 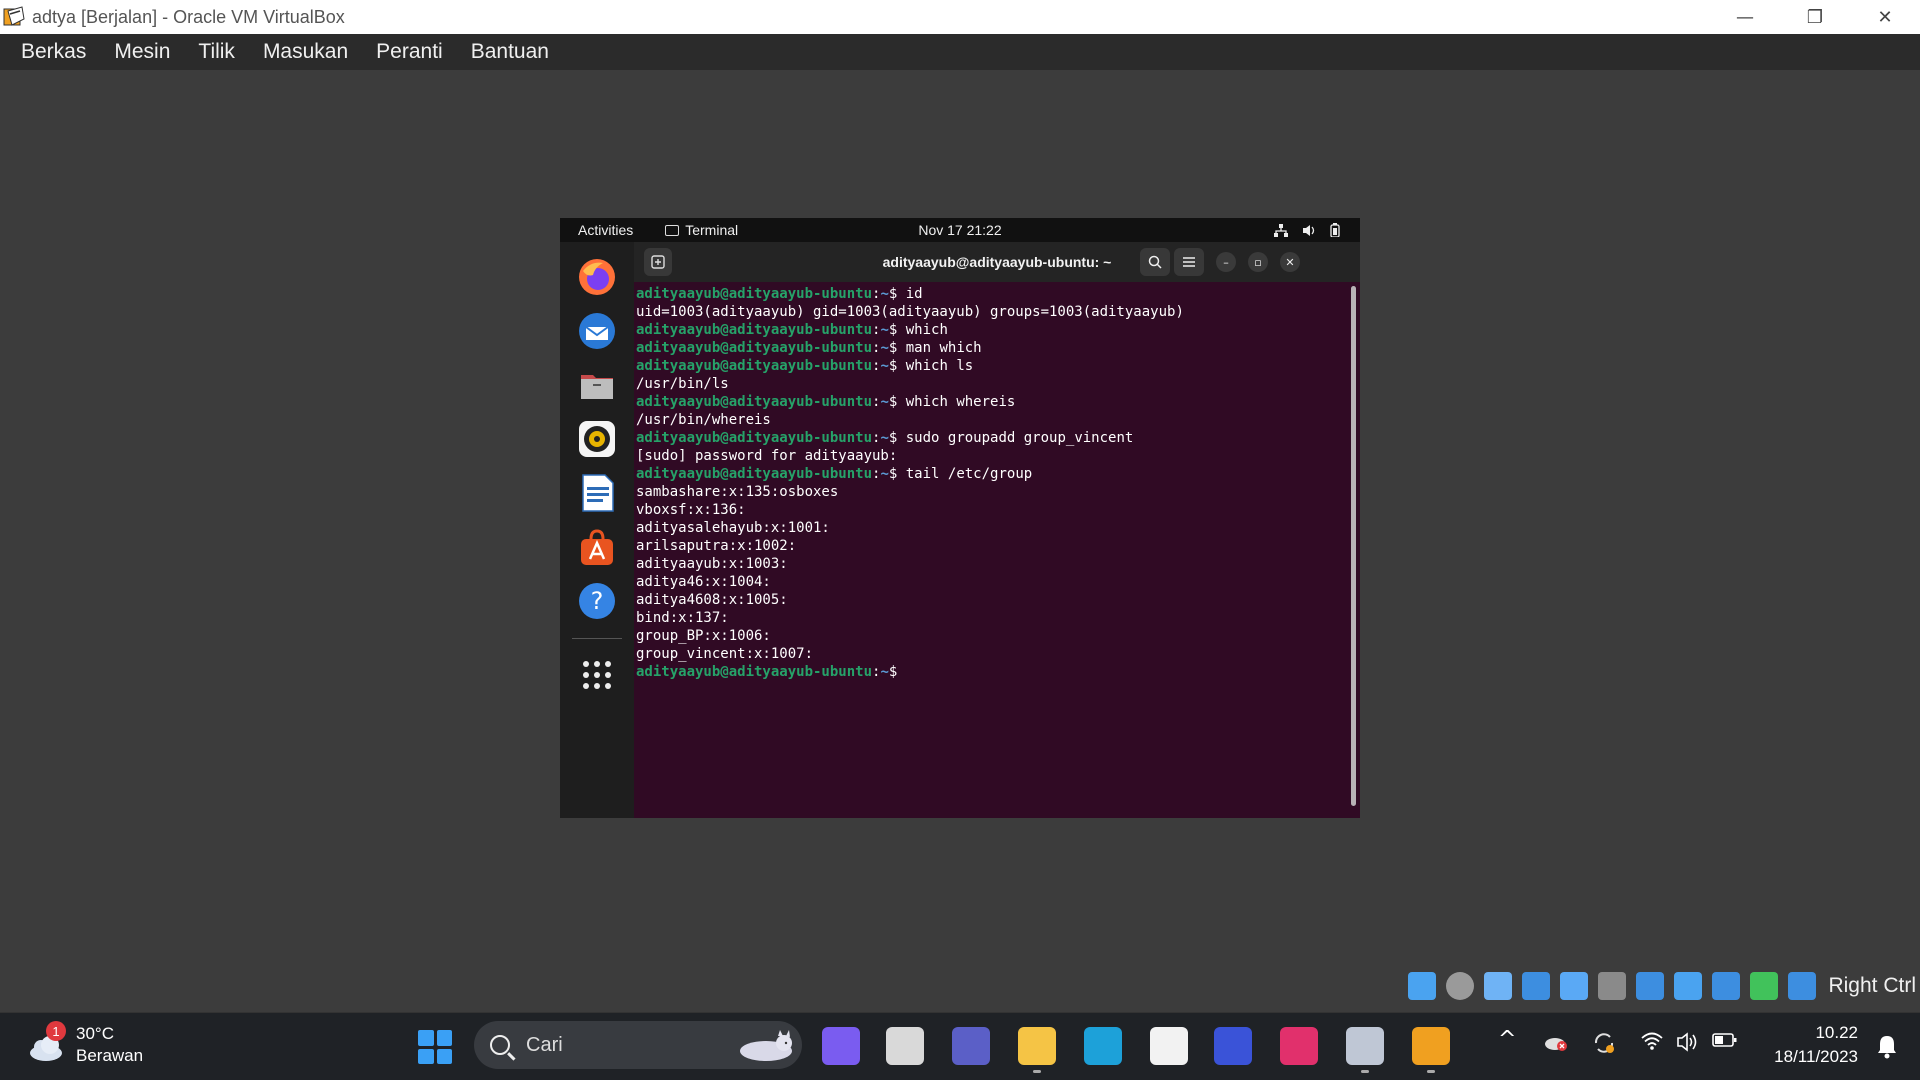 What do you see at coordinates (1764, 986) in the screenshot?
I see `mouse-integration-icon` at bounding box center [1764, 986].